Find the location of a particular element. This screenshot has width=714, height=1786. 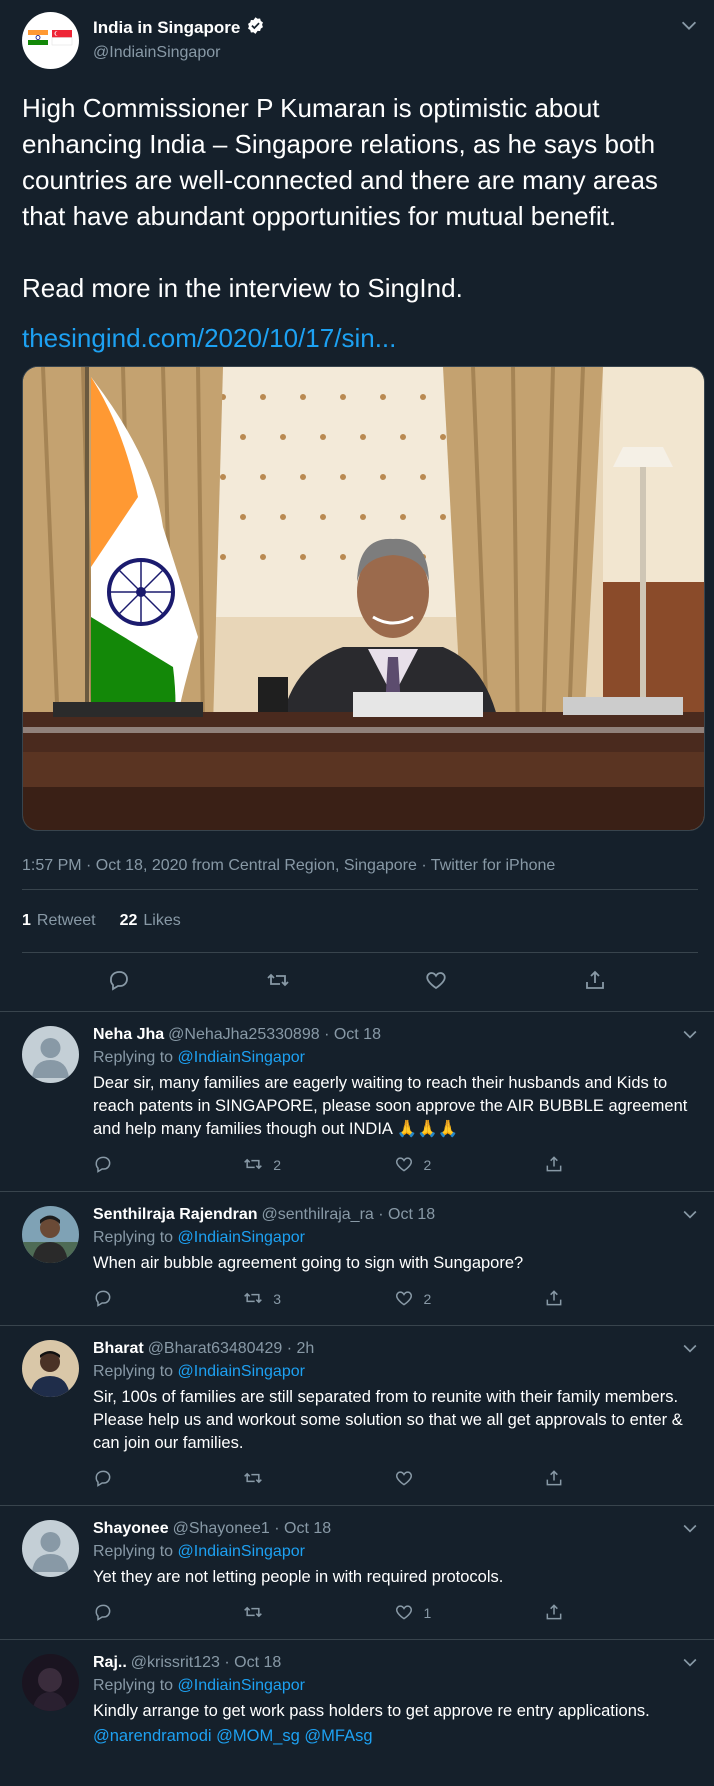

likes-count: 22 is located at coordinates (128, 920).